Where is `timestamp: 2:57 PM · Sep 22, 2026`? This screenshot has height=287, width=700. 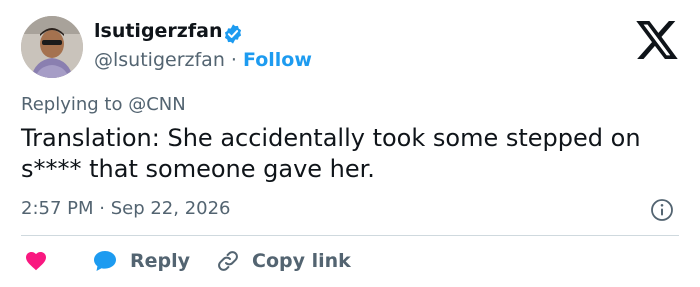 timestamp: 2:57 PM · Sep 22, 2026 is located at coordinates (126, 208).